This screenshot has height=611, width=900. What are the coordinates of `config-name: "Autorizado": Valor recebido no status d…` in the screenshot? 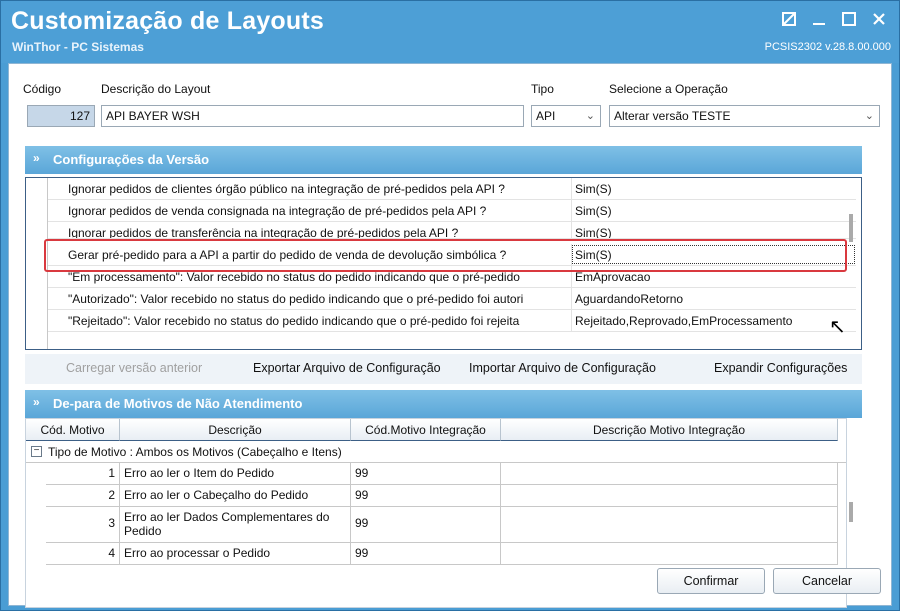 It's located at (296, 299).